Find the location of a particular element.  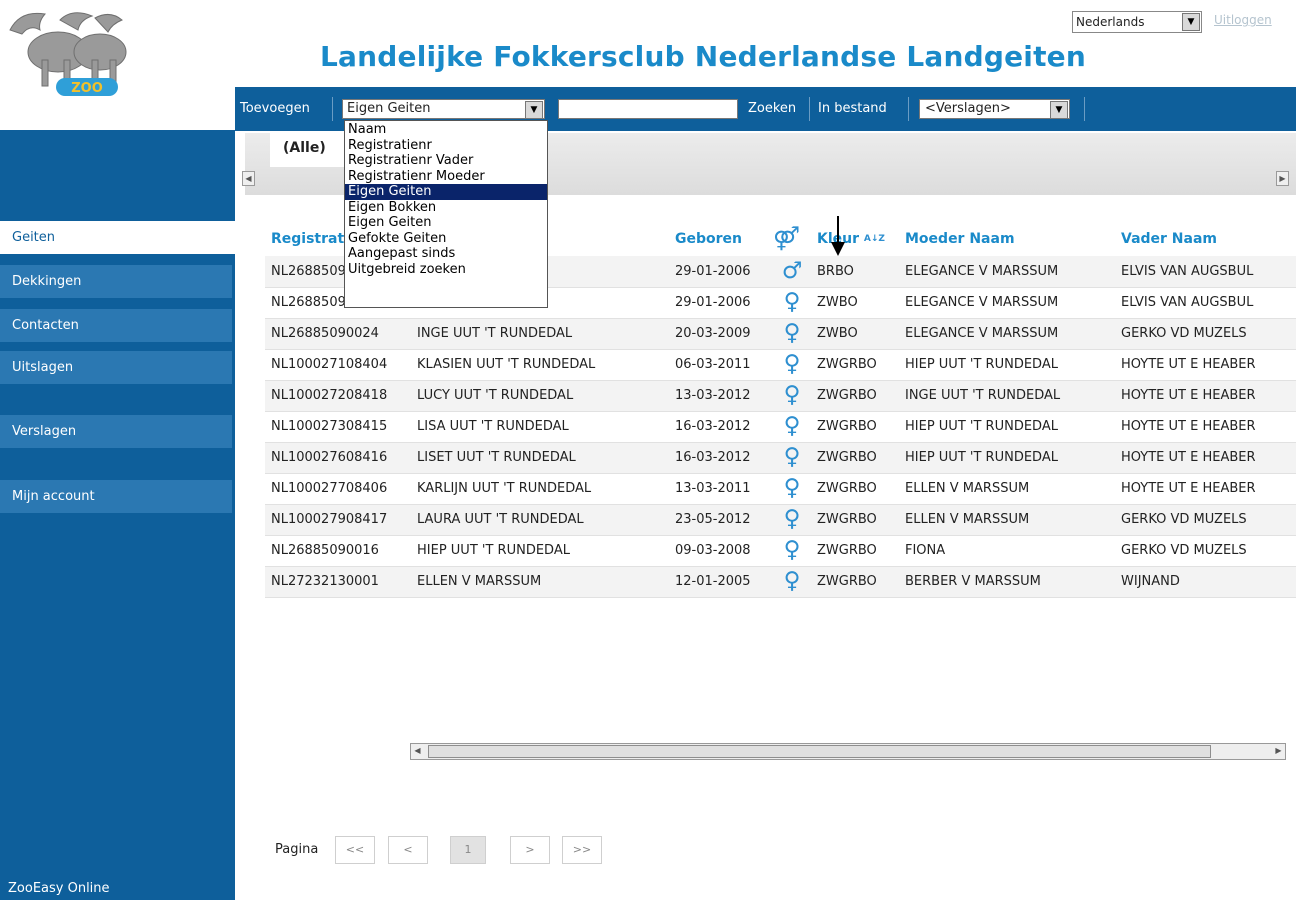

cell-name: INGE UUT 'T RUNDEDAL is located at coordinates (540, 334).